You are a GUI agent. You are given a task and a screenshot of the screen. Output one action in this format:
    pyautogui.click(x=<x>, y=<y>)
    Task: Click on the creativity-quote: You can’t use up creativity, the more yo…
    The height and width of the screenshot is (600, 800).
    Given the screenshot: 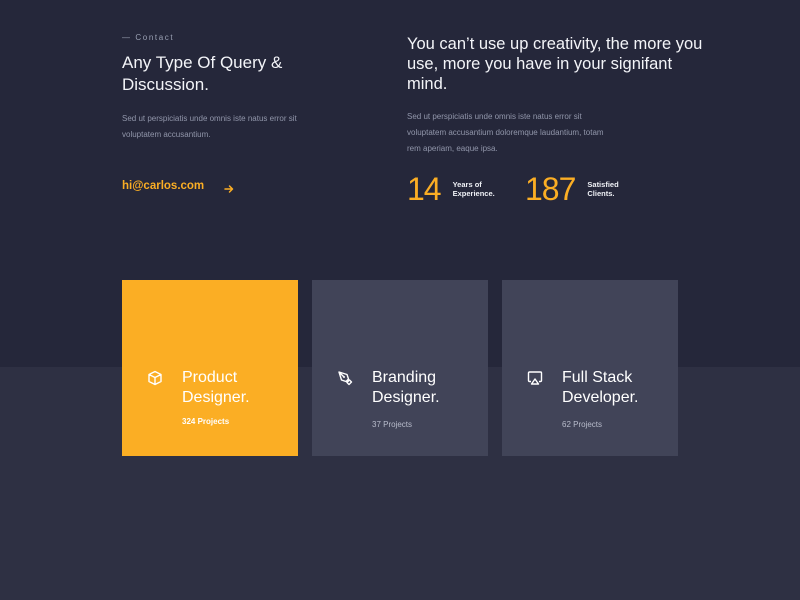 What is the action you would take?
    pyautogui.click(x=555, y=64)
    